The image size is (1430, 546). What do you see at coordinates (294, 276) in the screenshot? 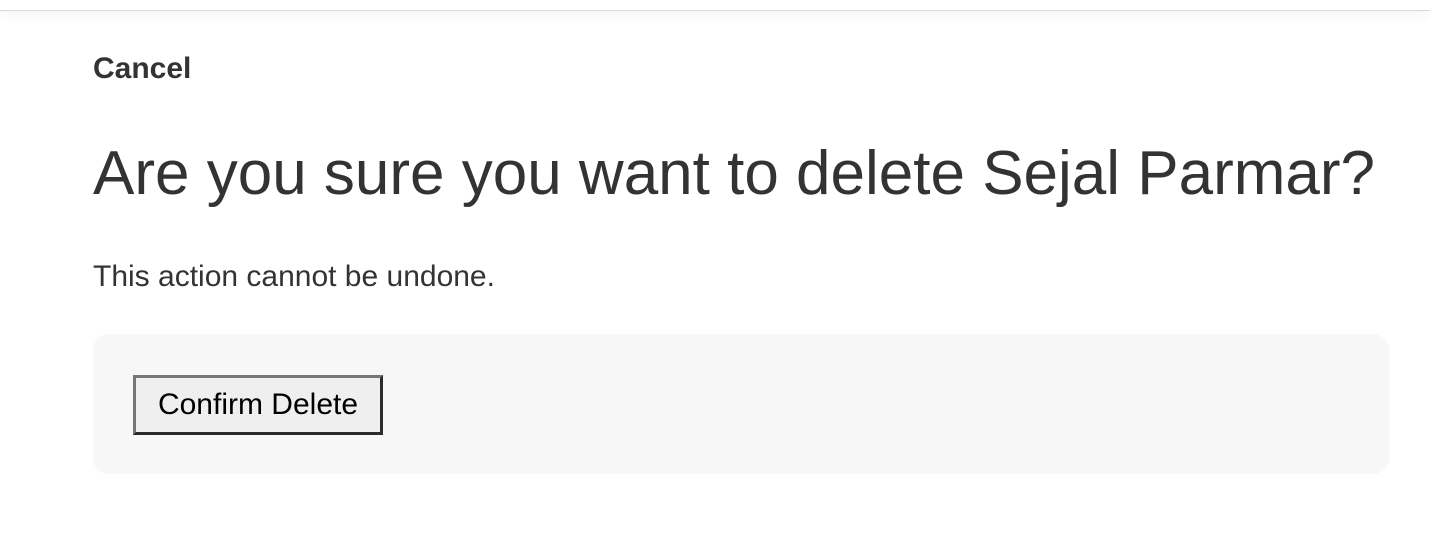
I see `warning-text: This action cannot be undone.` at bounding box center [294, 276].